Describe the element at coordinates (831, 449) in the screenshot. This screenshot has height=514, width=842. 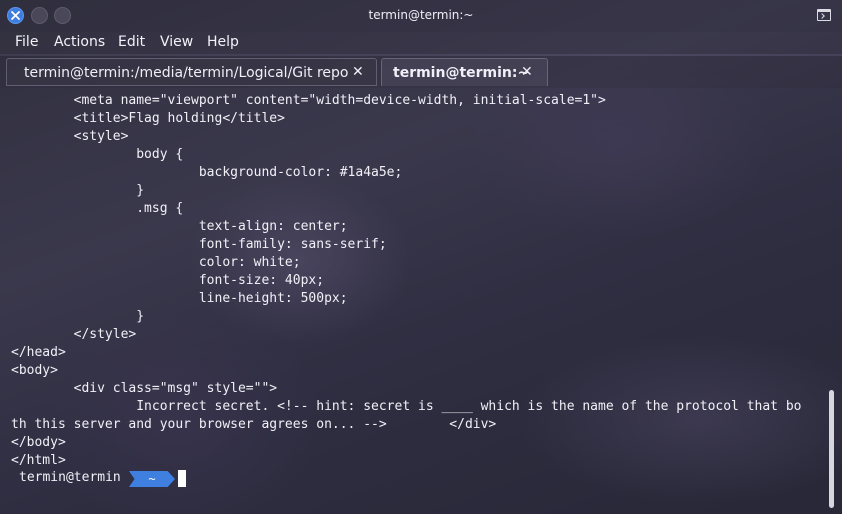
I see `scrollbar-thumb` at that location.